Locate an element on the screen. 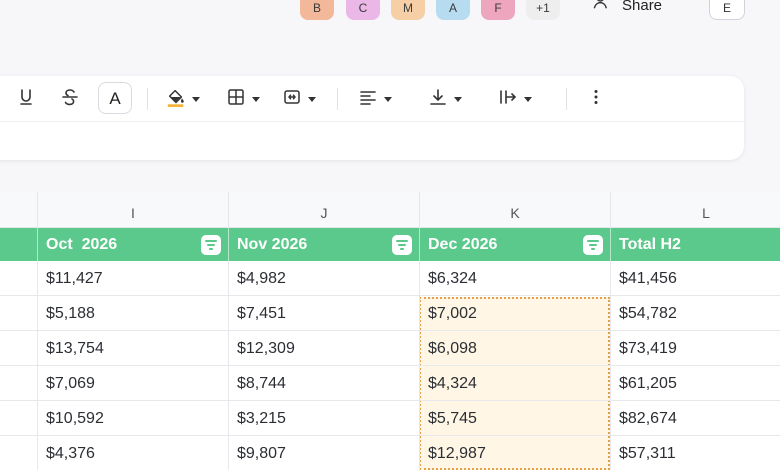 The width and height of the screenshot is (780, 470). table-cell: $5,745 is located at coordinates (514, 418).